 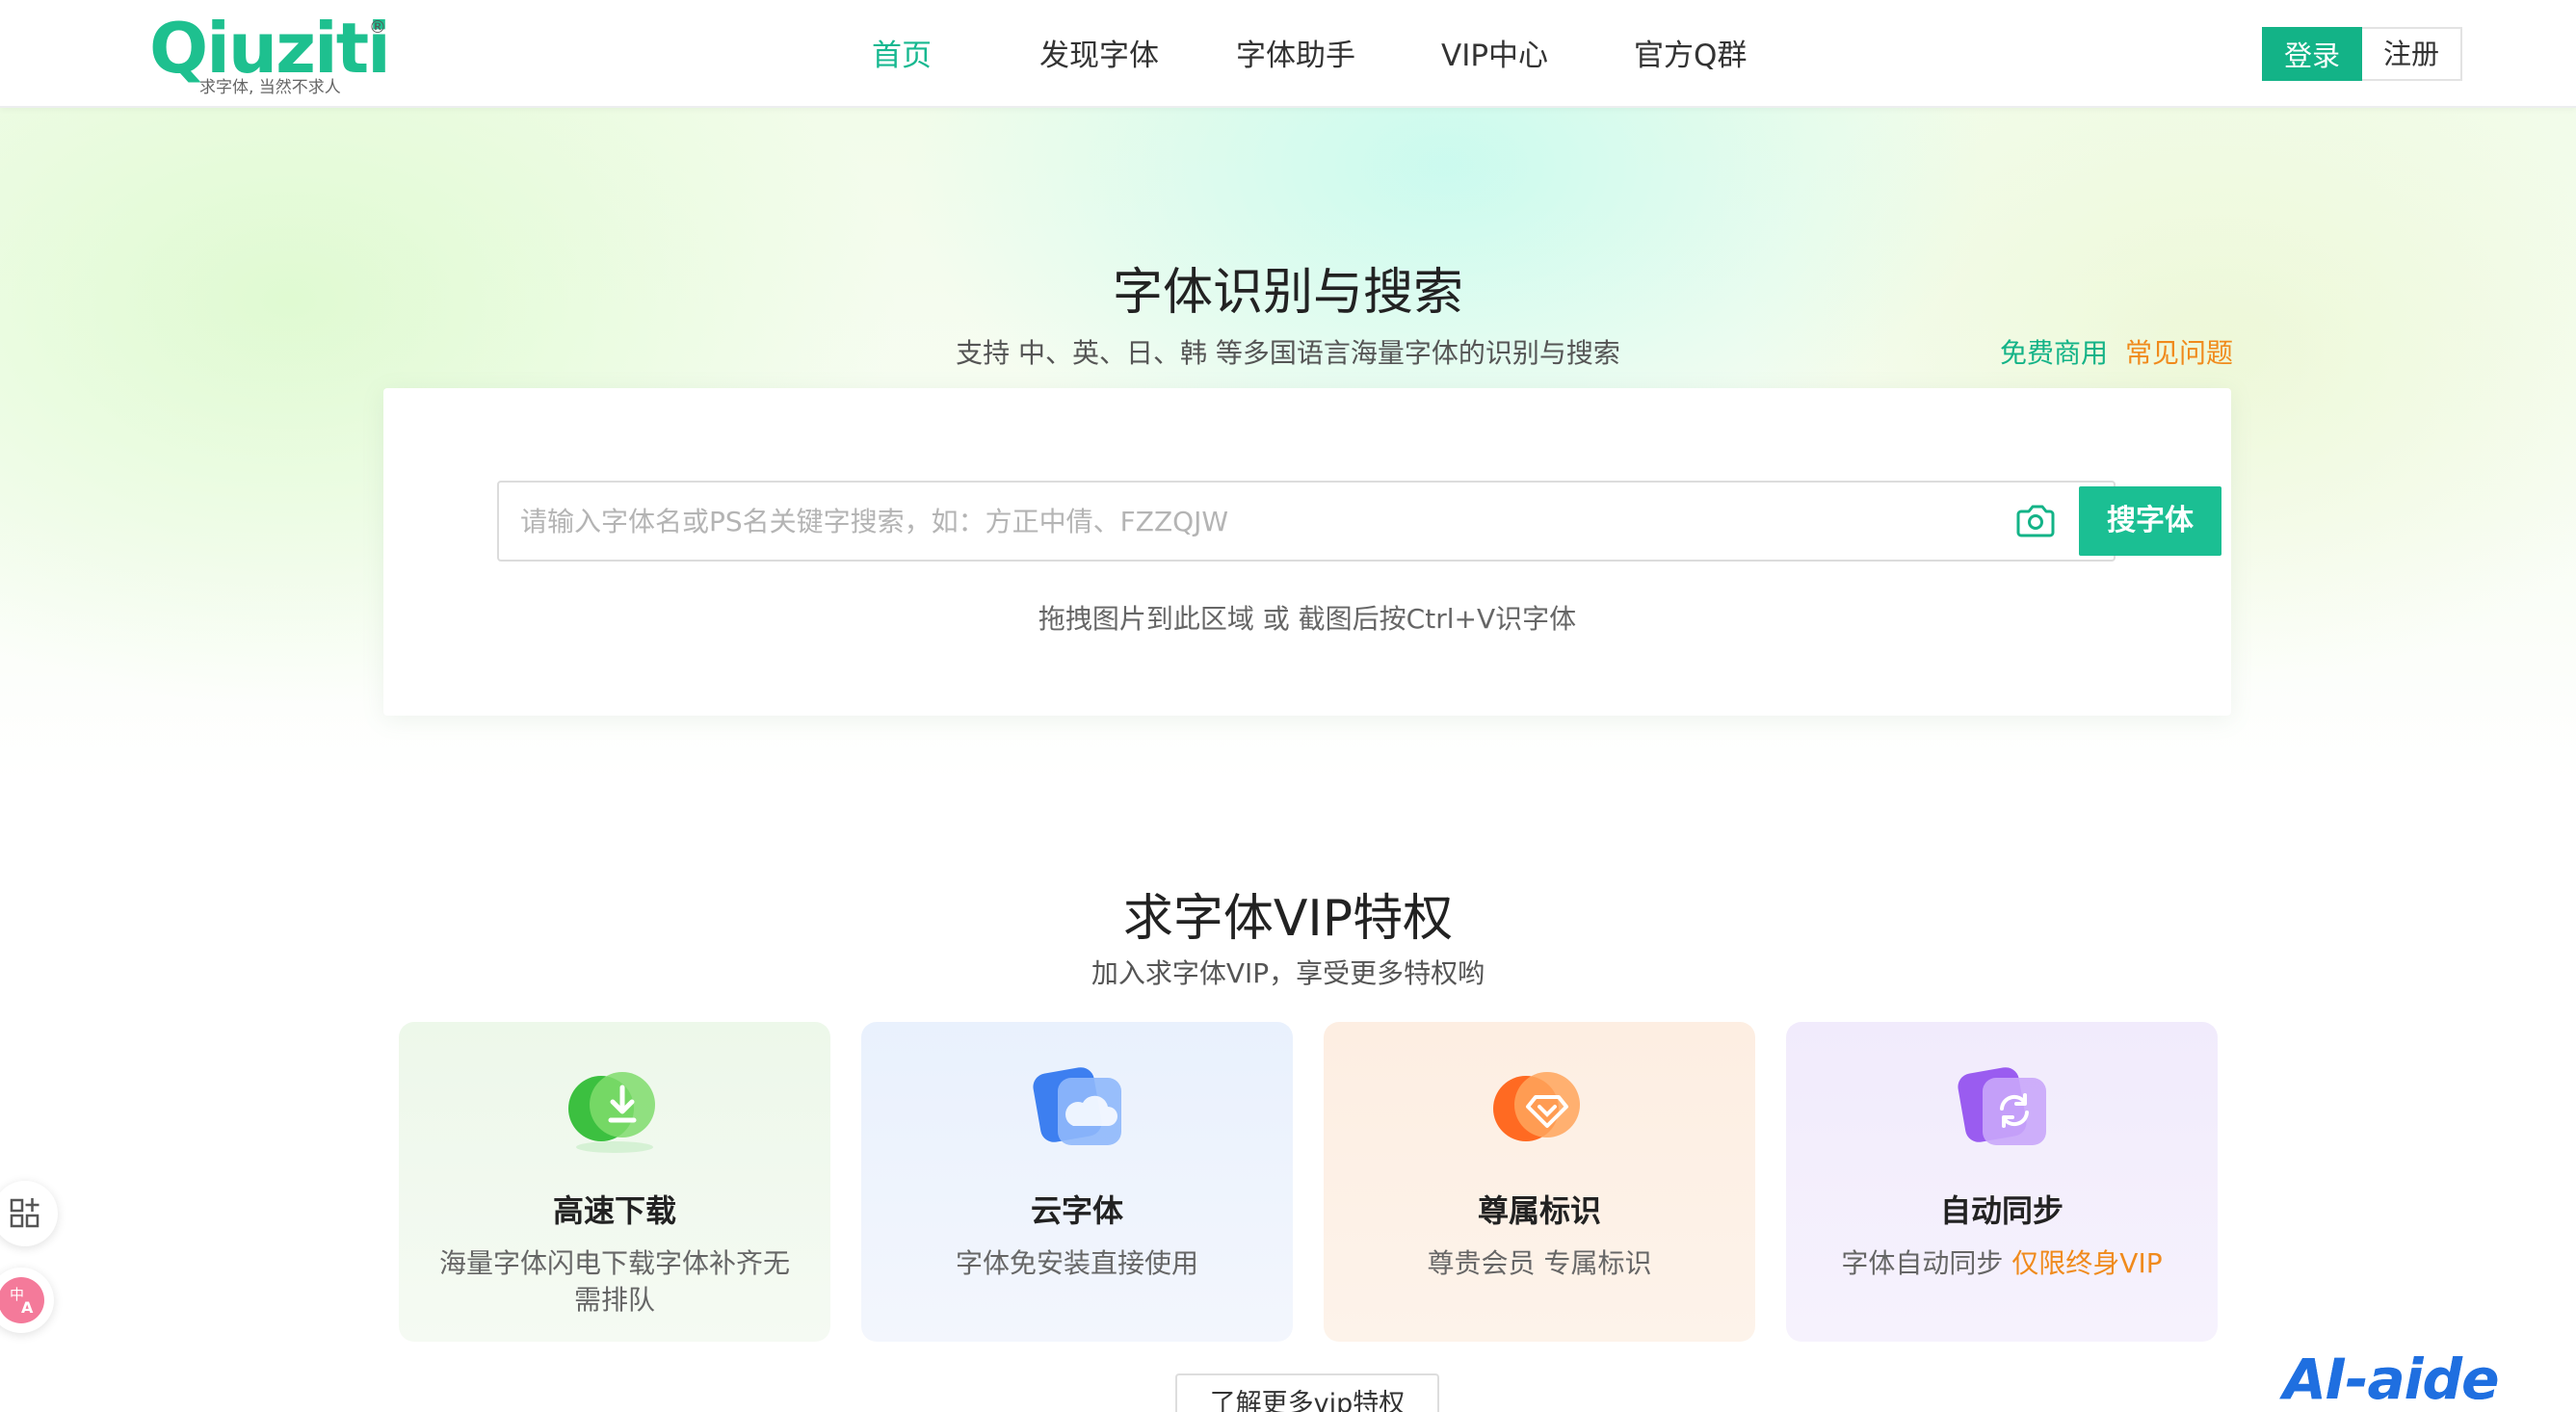 What do you see at coordinates (611, 1112) in the screenshot?
I see `download-icon` at bounding box center [611, 1112].